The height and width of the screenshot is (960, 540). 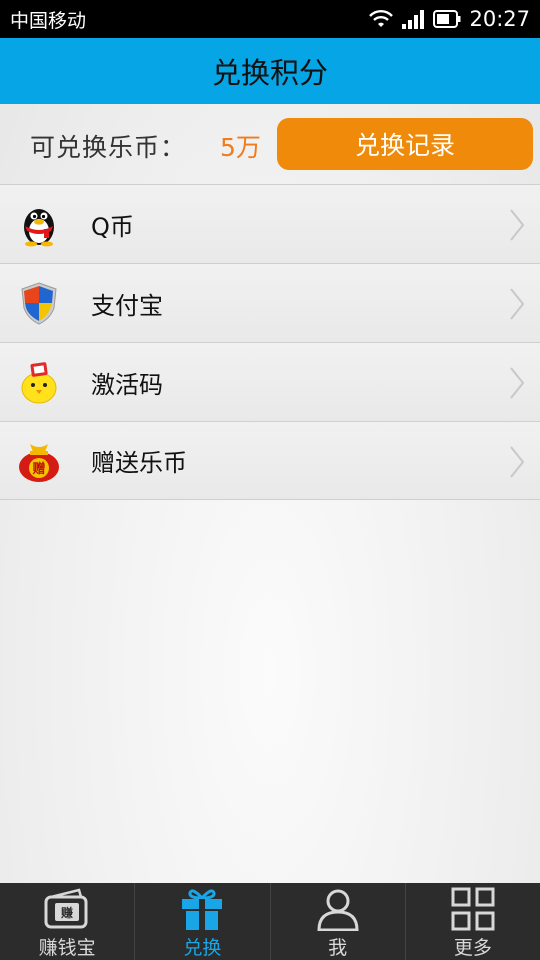 I want to click on status-bar: 中国移动 20:27, so click(x=270, y=19).